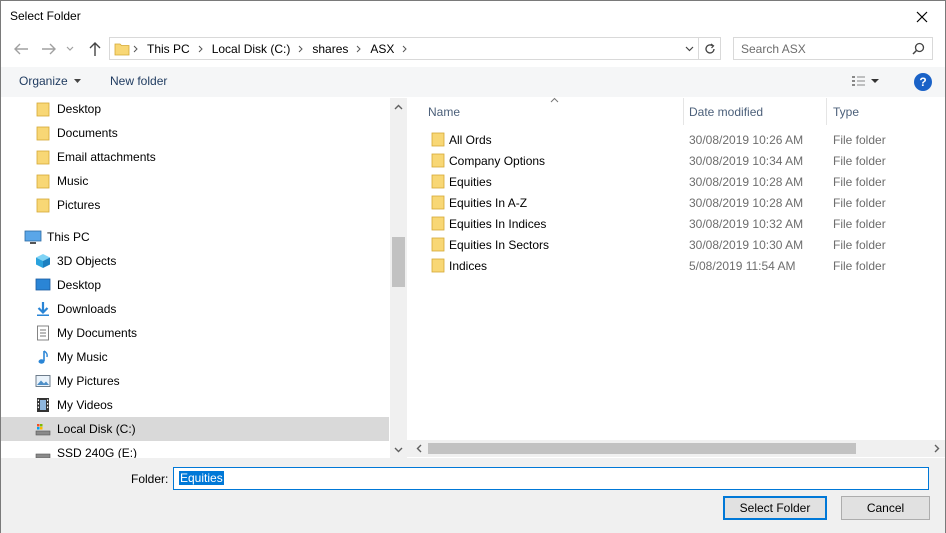  Describe the element at coordinates (551, 478) in the screenshot. I see `folder-input: Equities` at that location.